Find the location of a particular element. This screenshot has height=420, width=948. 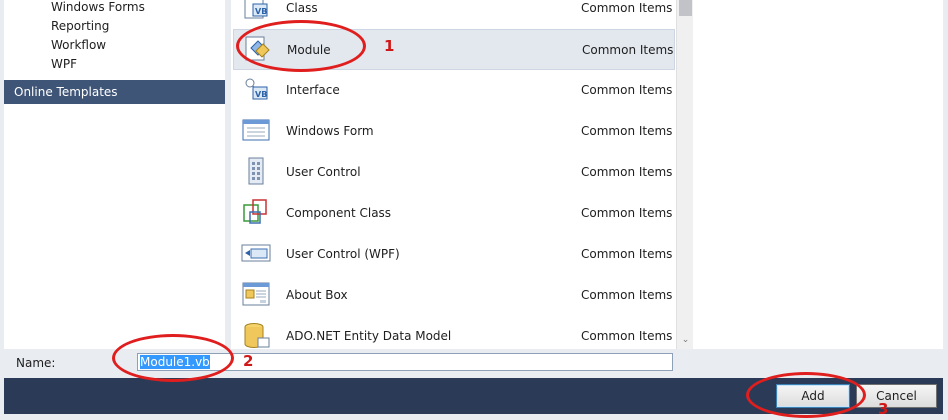

module-icon is located at coordinates (257, 48).